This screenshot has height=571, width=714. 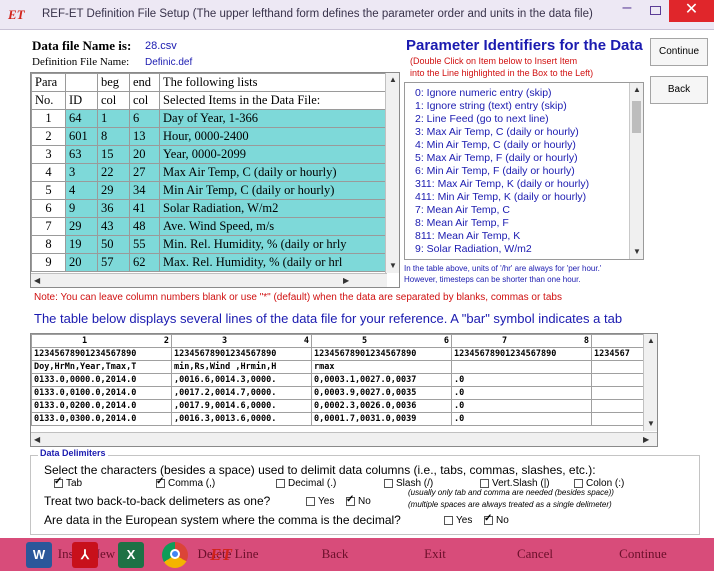 I want to click on param-item-cell: Day of Year, 1-366, so click(x=277, y=118).